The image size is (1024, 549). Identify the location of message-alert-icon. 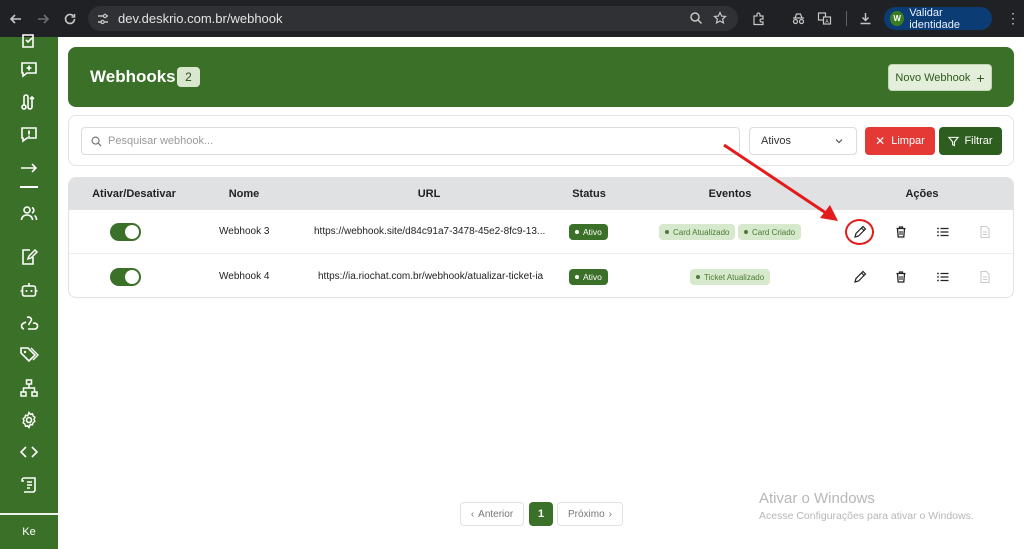
(29, 135).